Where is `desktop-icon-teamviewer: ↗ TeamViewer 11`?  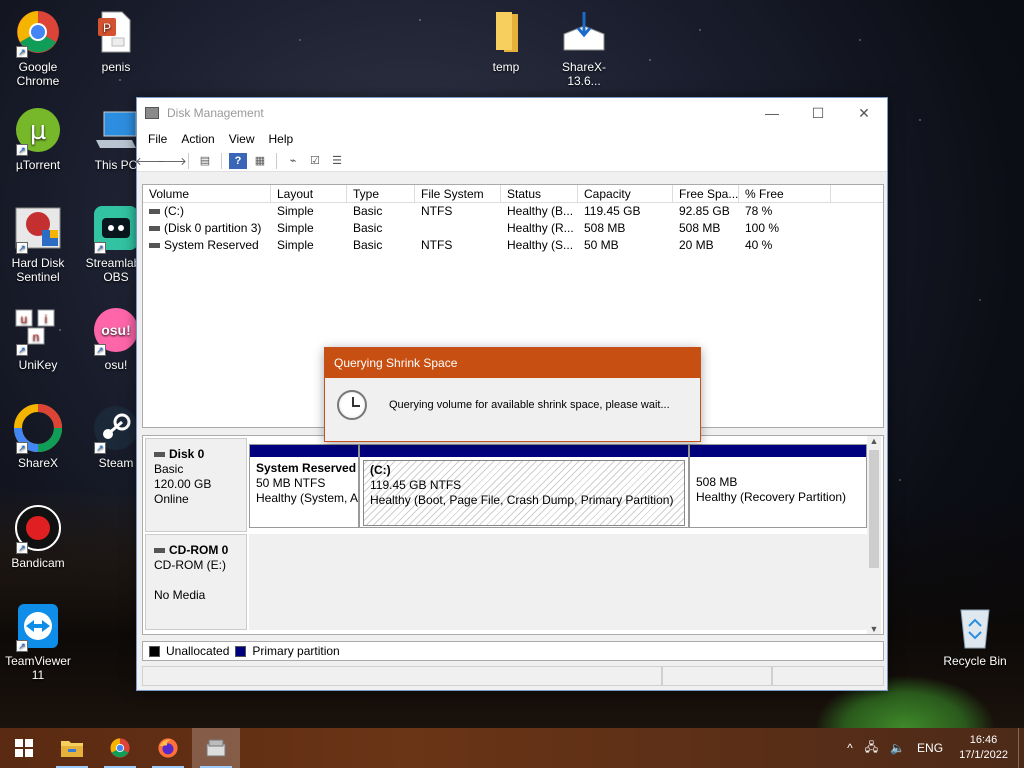
desktop-icon-teamviewer: ↗ TeamViewer 11 is located at coordinates (38, 642).